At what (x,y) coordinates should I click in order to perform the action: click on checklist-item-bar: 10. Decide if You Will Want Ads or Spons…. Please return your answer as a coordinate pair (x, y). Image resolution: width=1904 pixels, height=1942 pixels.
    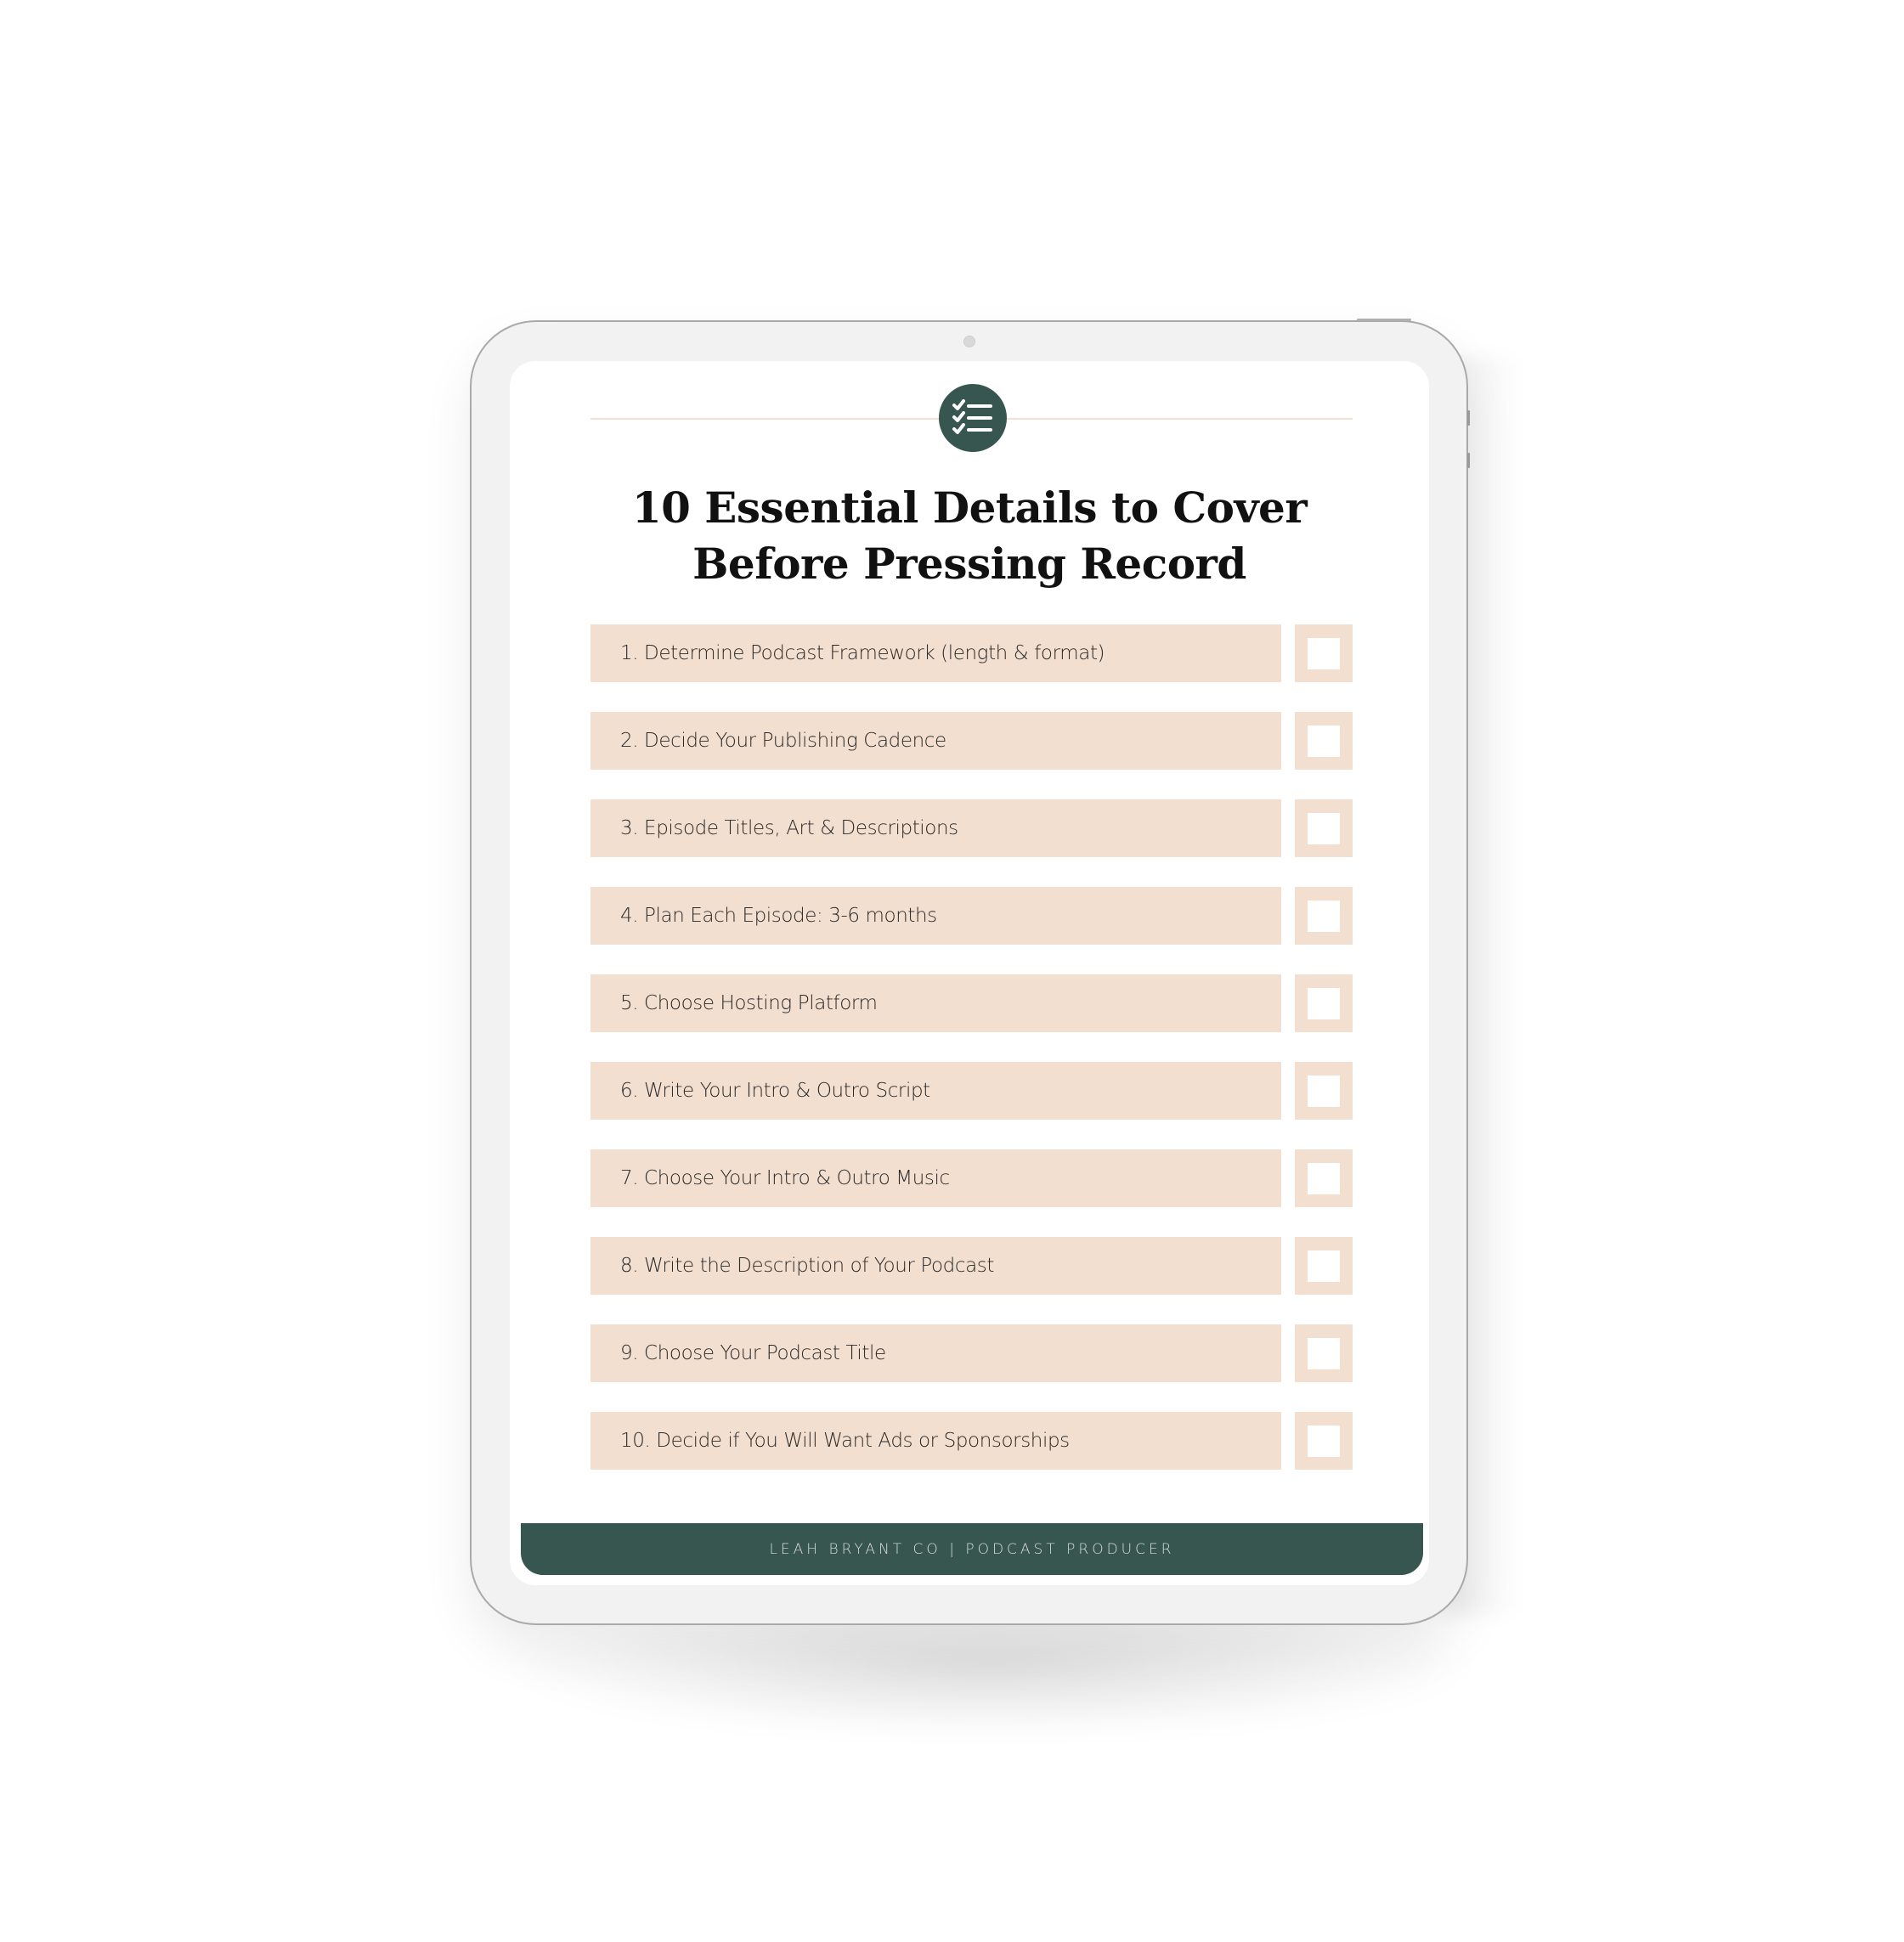
    Looking at the image, I should click on (936, 1441).